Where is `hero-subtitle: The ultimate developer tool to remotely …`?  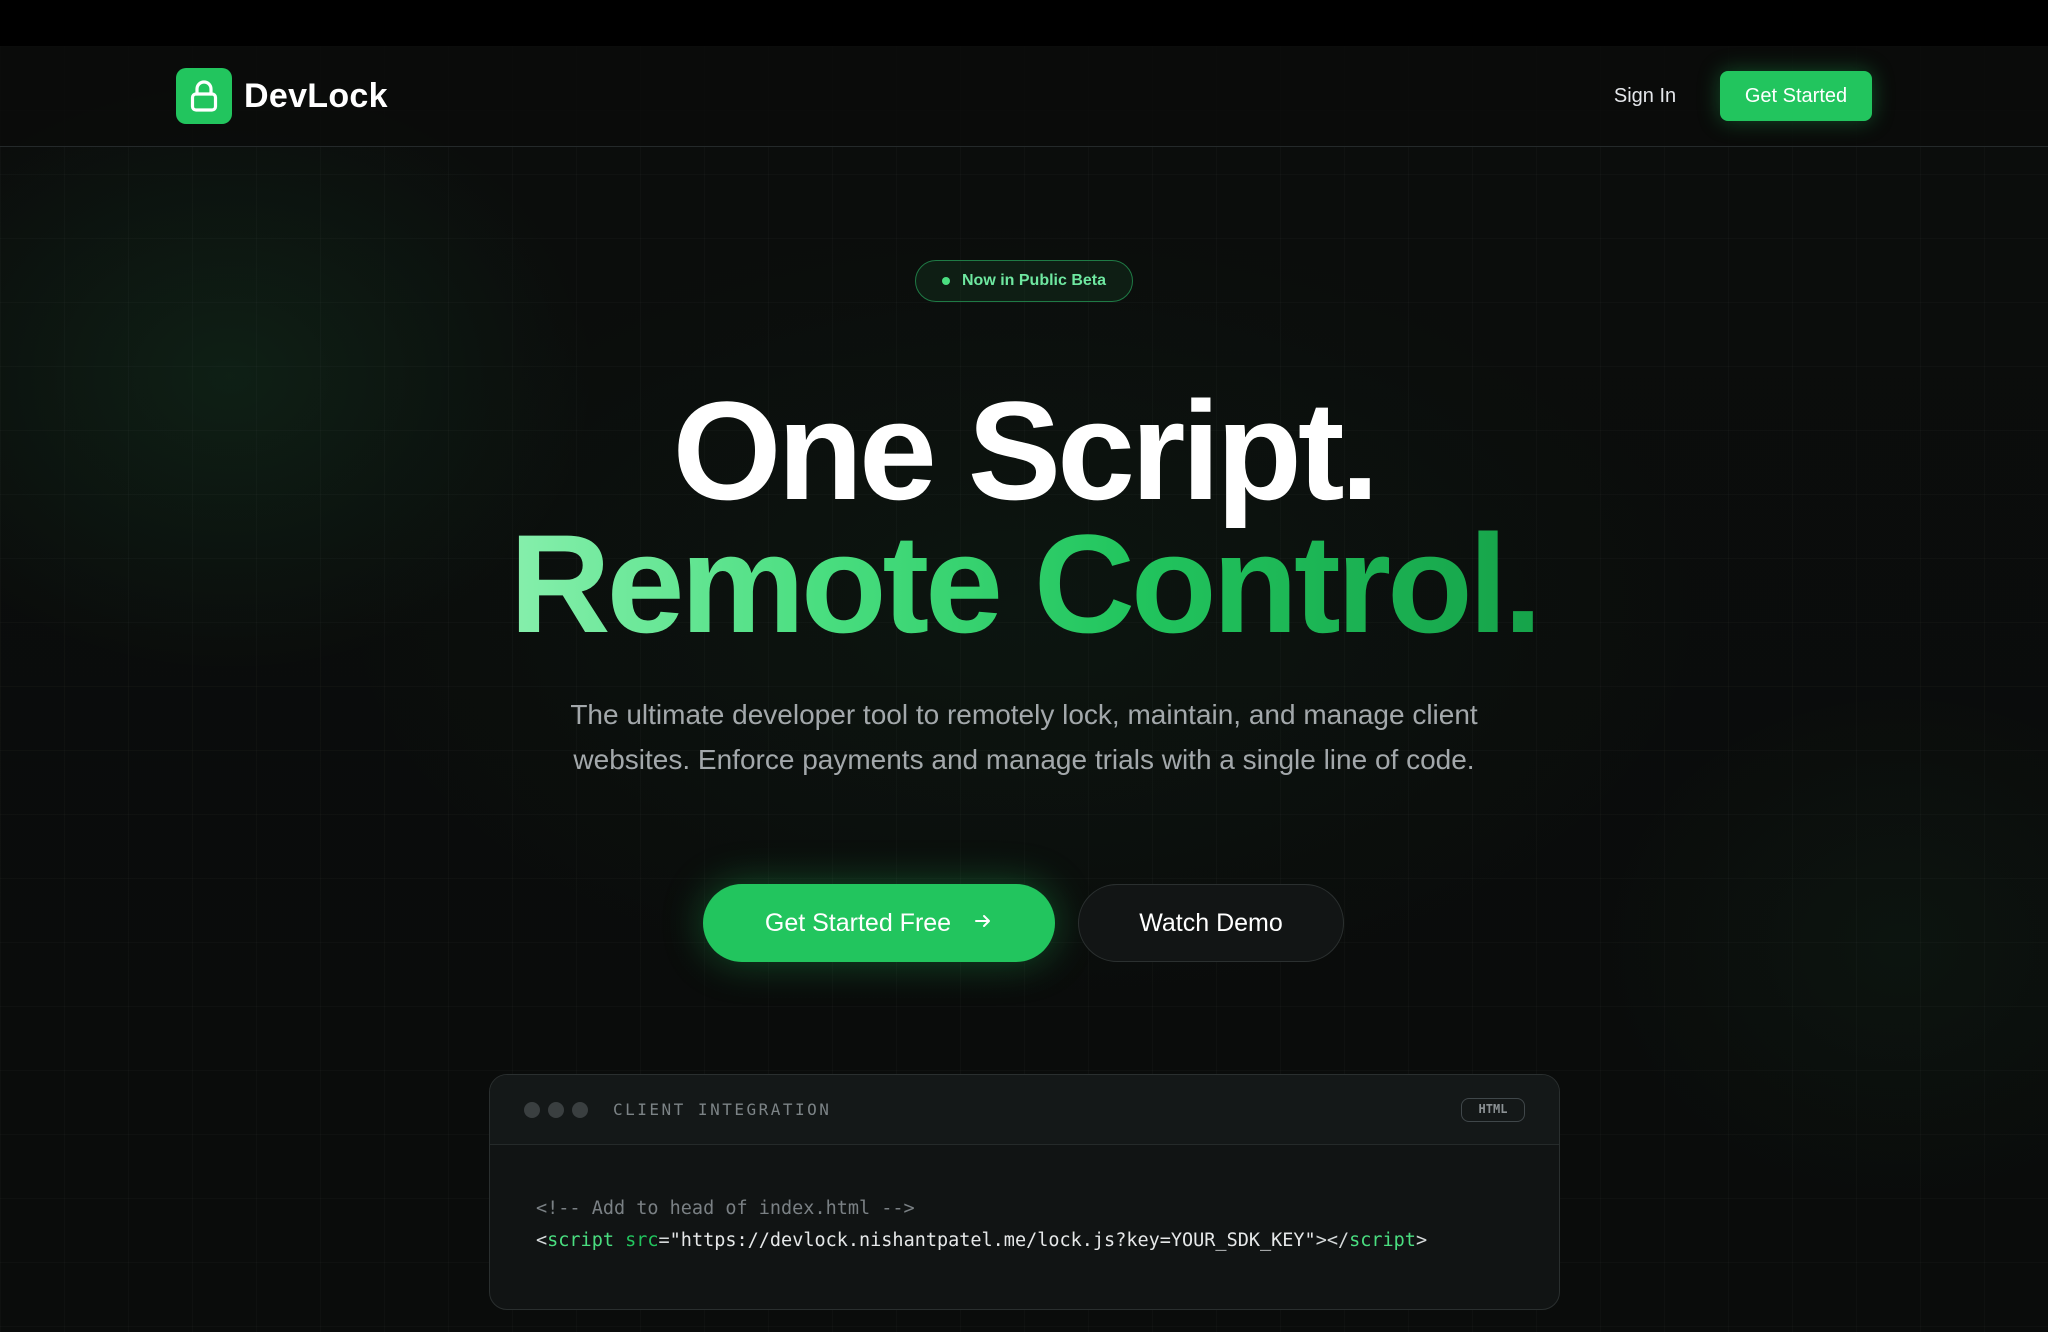
hero-subtitle: The ultimate developer tool to remotely … is located at coordinates (1024, 737).